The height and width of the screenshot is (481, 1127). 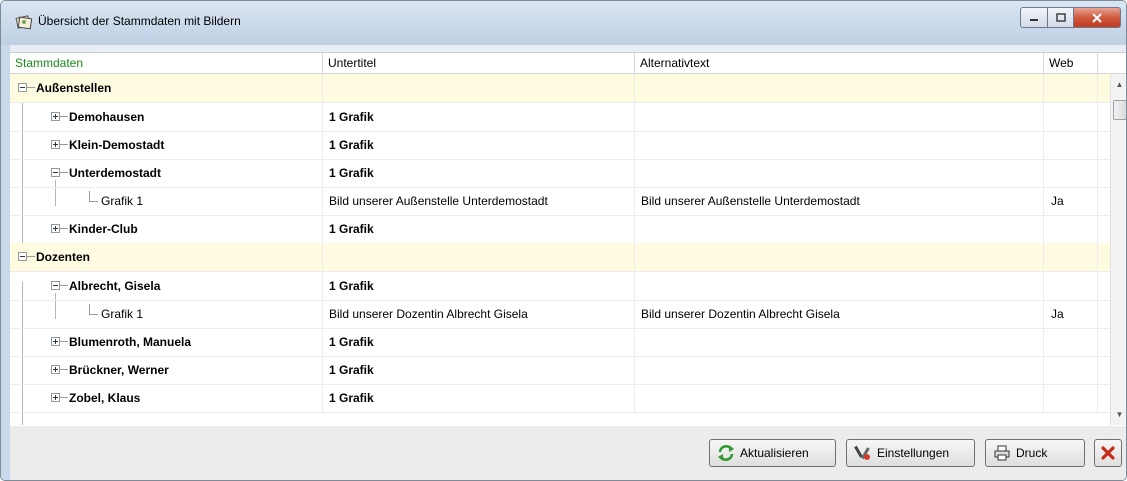 I want to click on tree-label: Zobel, Klaus, so click(x=105, y=398).